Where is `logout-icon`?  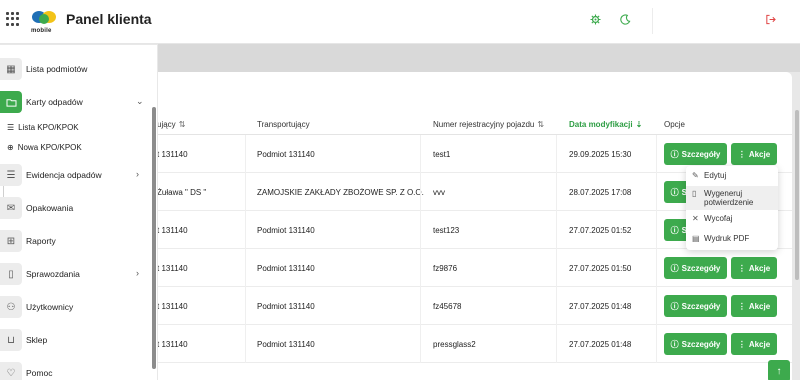
logout-icon is located at coordinates (770, 19).